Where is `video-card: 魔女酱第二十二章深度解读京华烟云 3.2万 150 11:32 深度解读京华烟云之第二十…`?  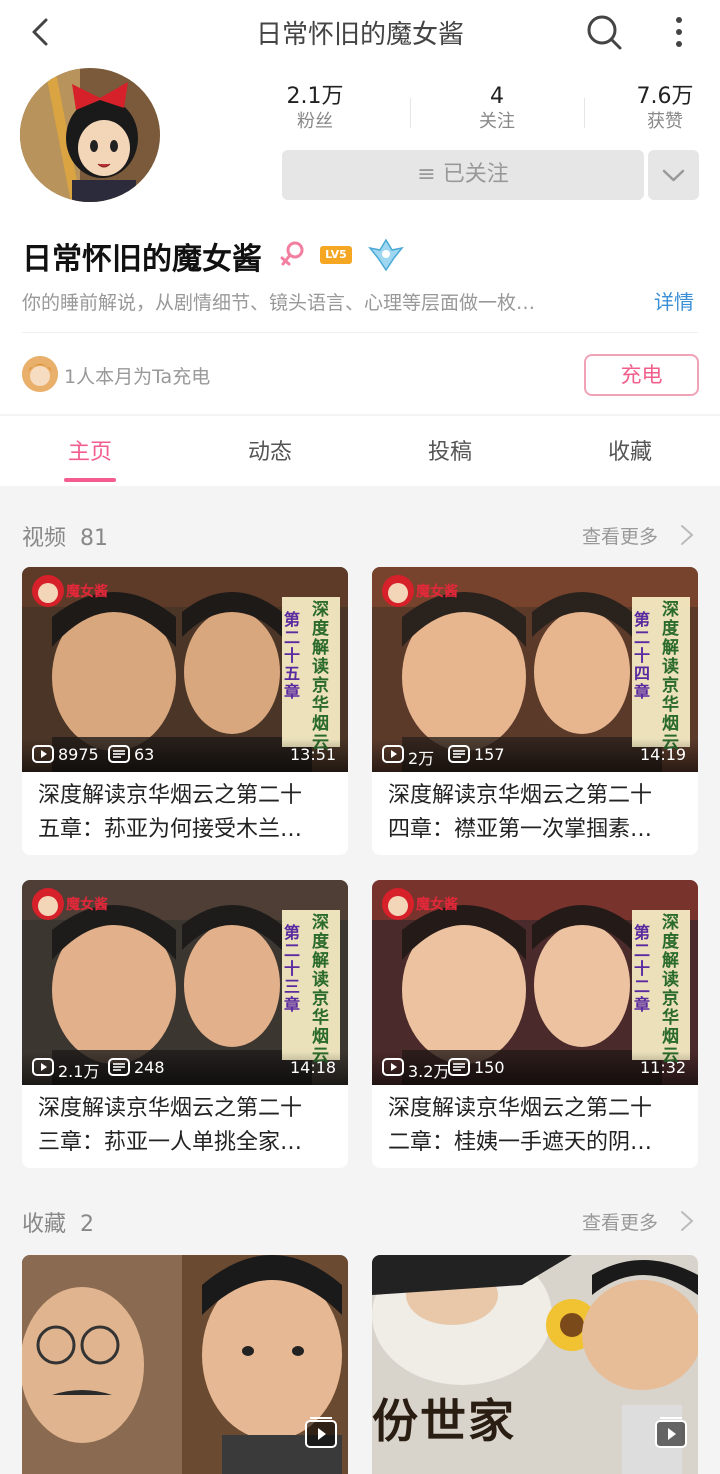 video-card: 魔女酱第二十二章深度解读京华烟云 3.2万 150 11:32 深度解读京华烟云之第二十… is located at coordinates (535, 1024).